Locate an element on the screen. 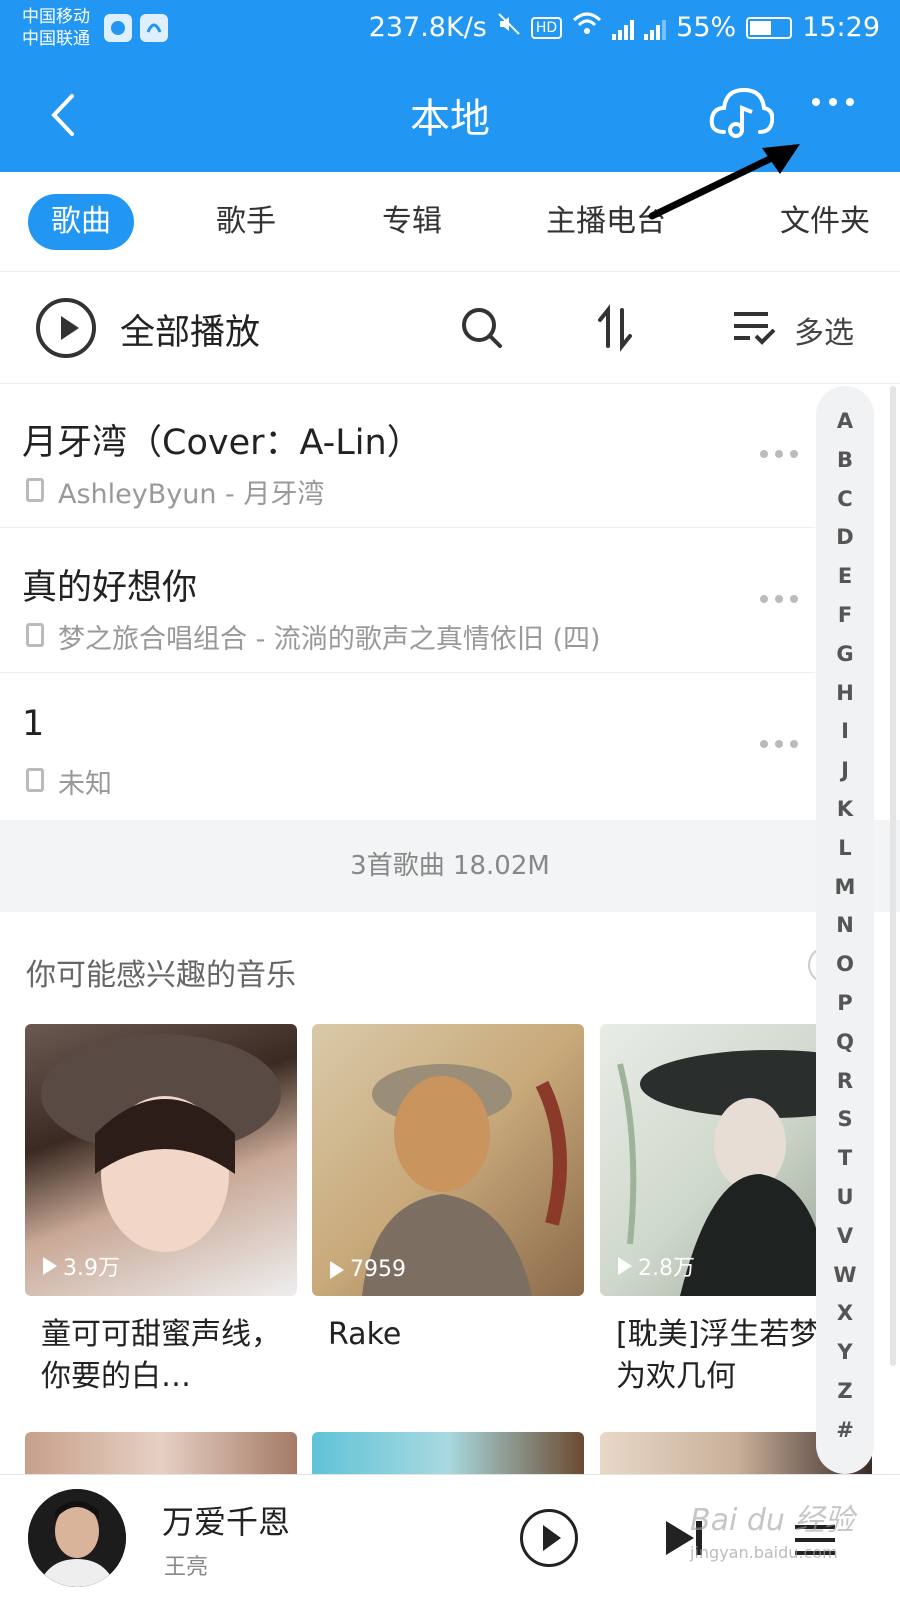 This screenshot has height=1600, width=900. index-letter: F is located at coordinates (845, 615).